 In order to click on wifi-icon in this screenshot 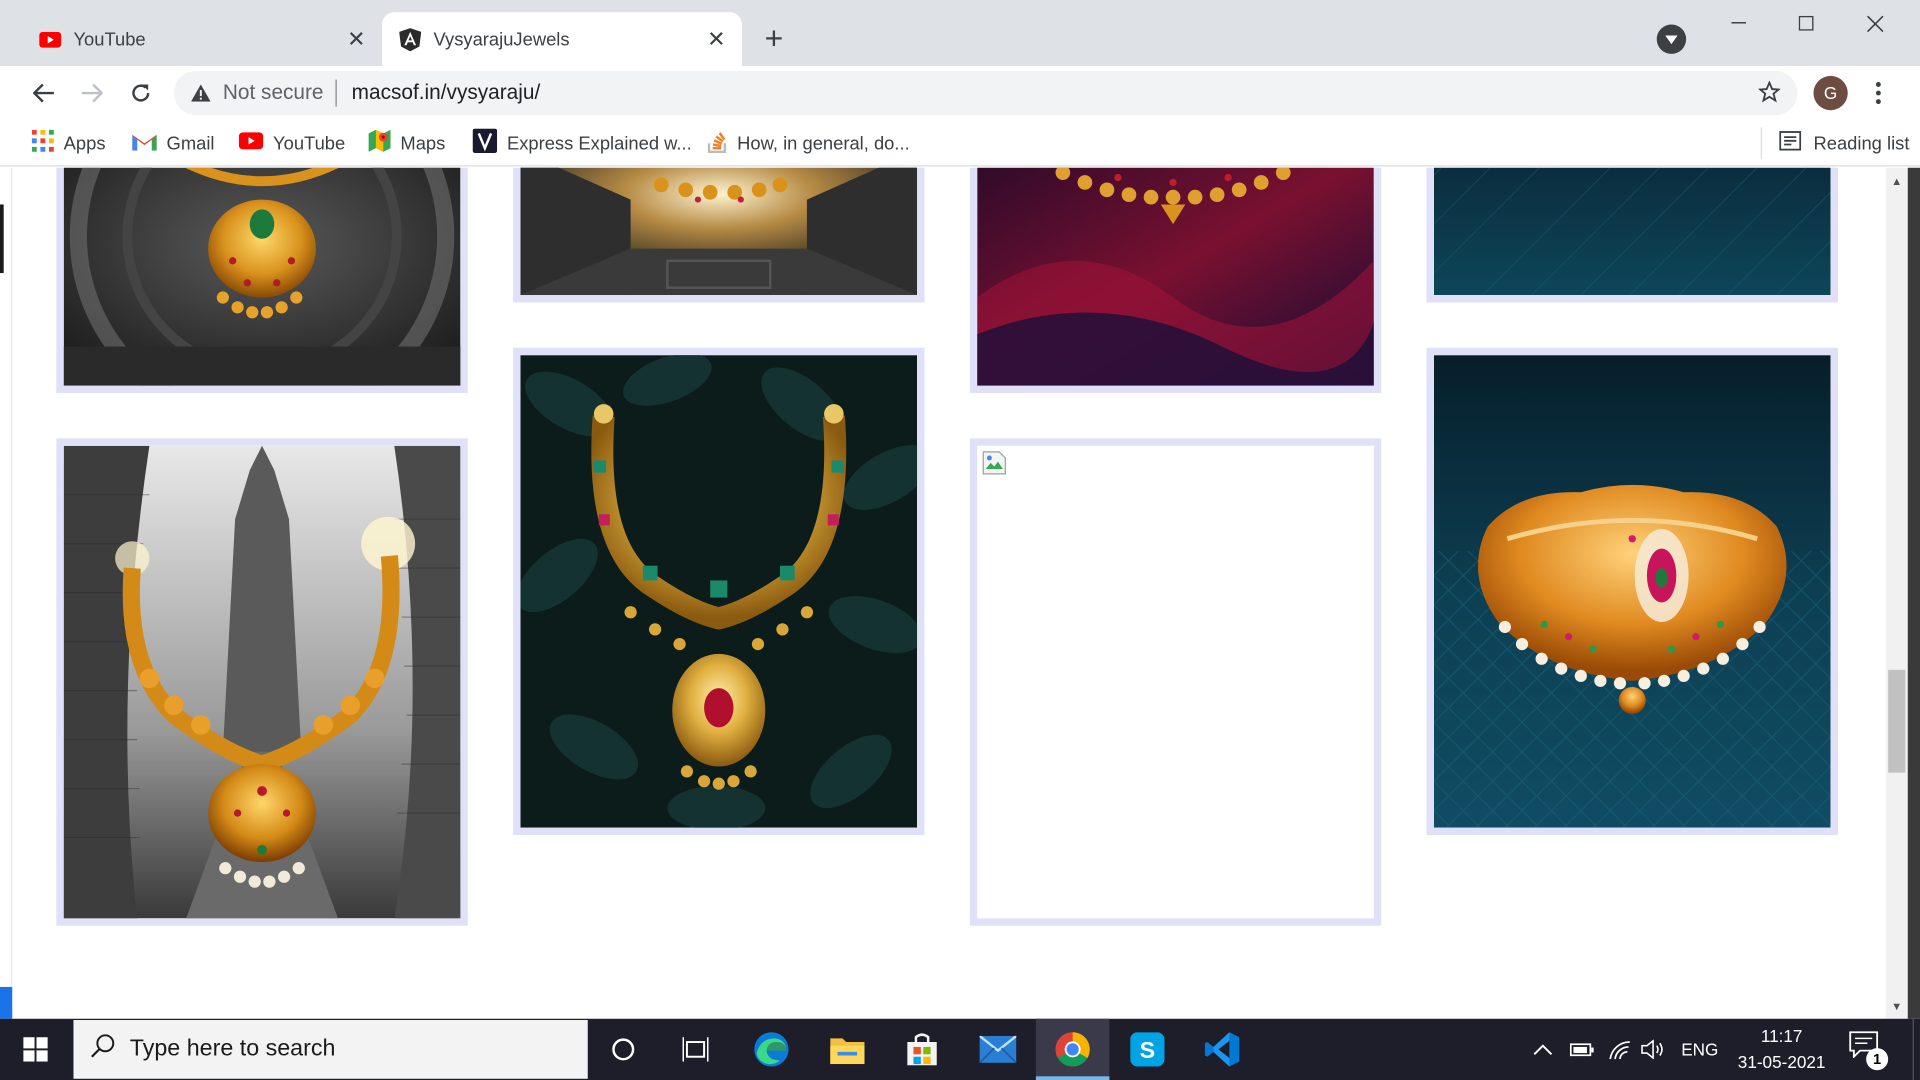, I will do `click(1620, 1049)`.